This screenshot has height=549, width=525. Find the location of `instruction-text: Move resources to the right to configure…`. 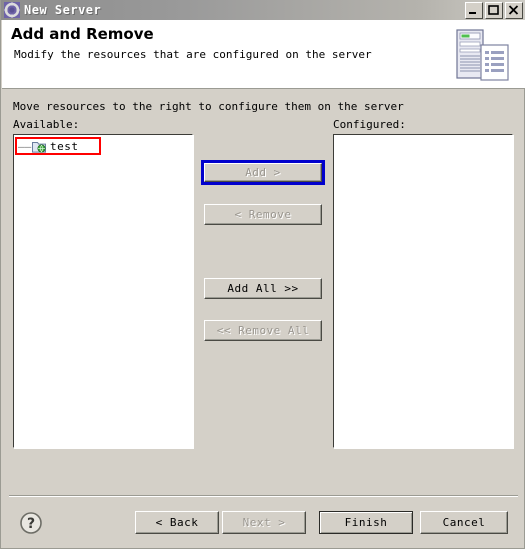

instruction-text: Move resources to the right to configure… is located at coordinates (208, 106).